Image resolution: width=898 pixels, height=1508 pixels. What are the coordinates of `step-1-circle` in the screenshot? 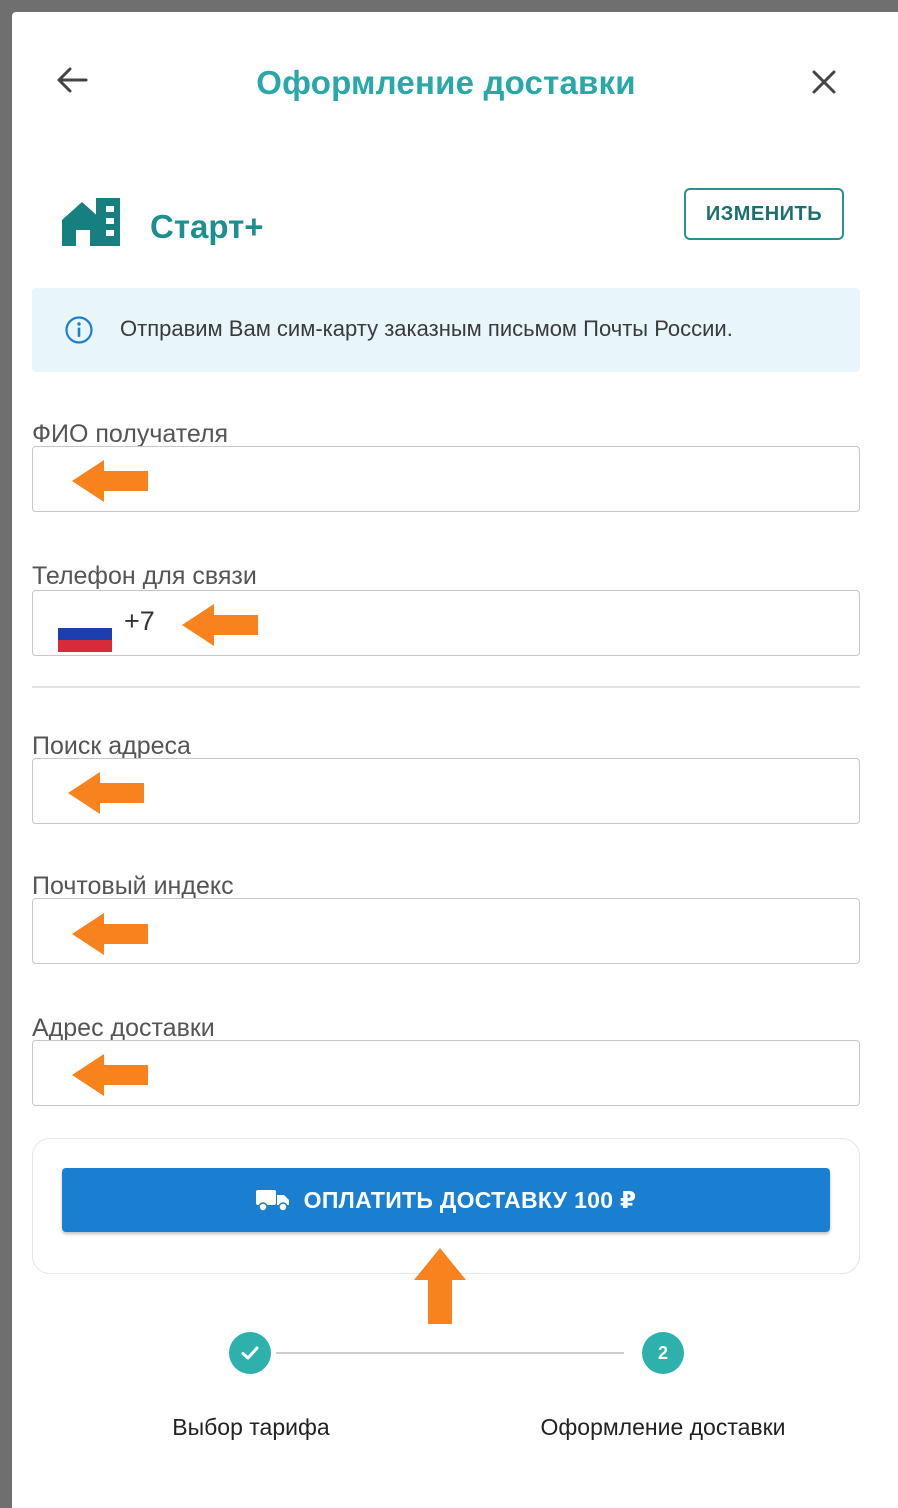 It's located at (250, 1353).